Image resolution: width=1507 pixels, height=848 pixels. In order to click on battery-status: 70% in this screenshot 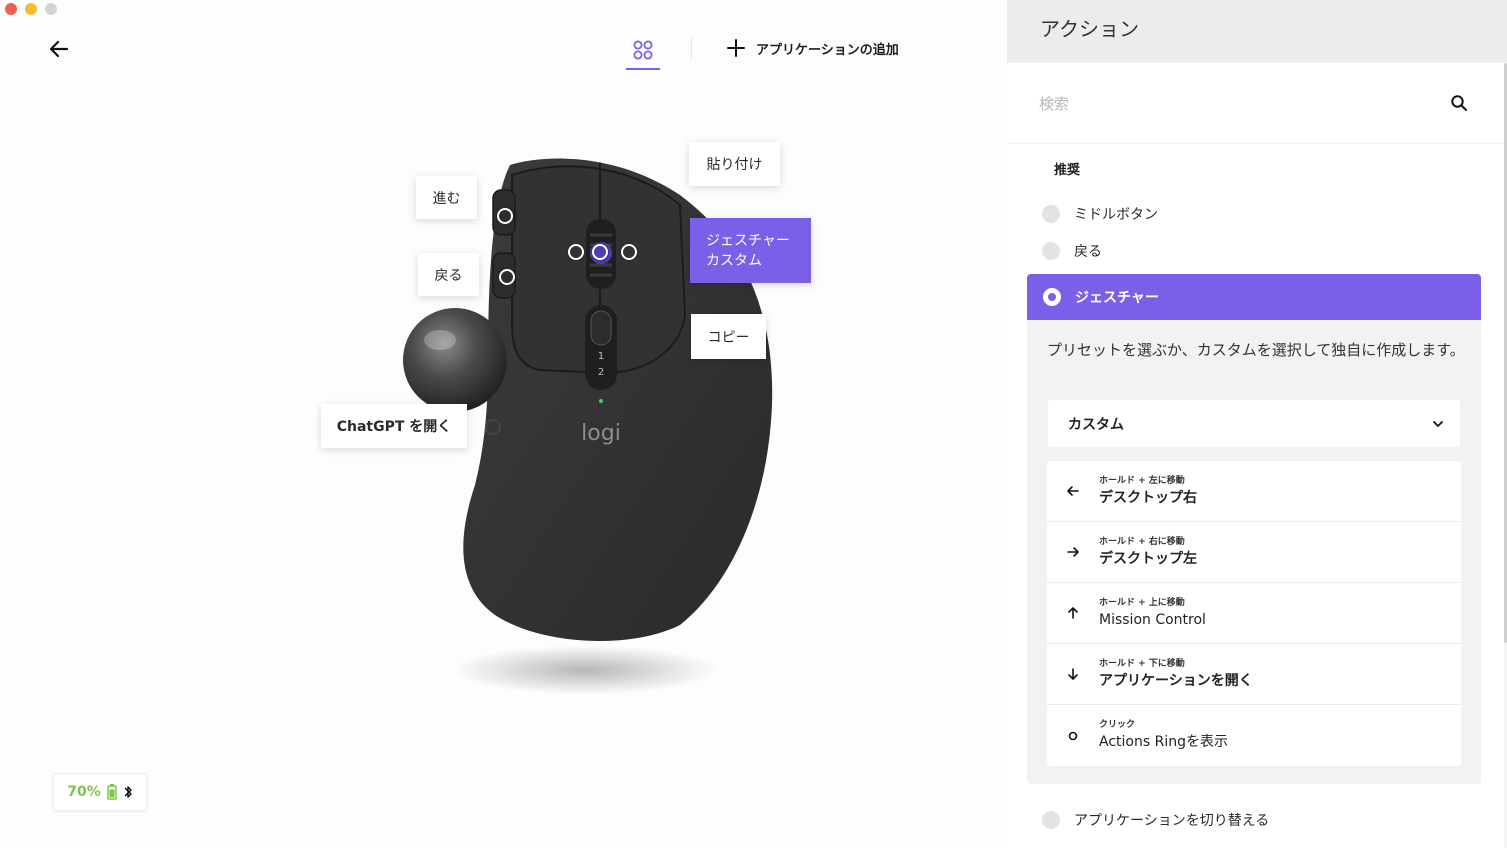, I will do `click(100, 792)`.